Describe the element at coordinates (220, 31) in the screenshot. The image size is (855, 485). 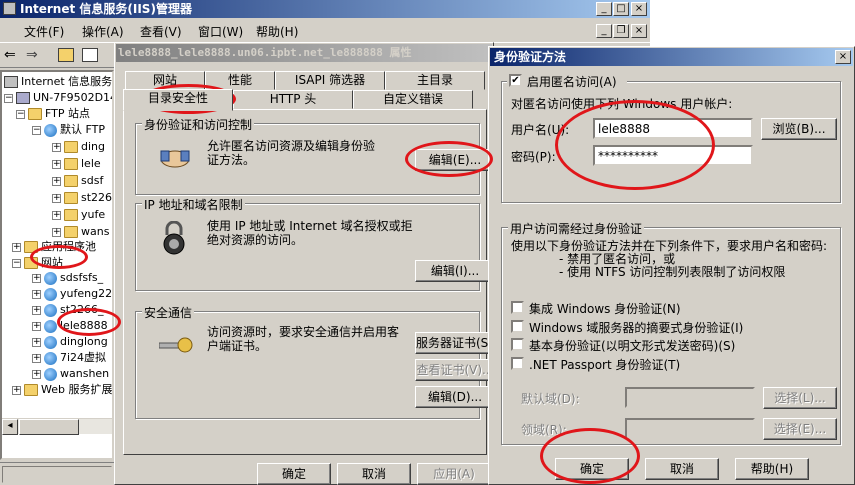
I see `menu-window: 窗口(W)` at that location.